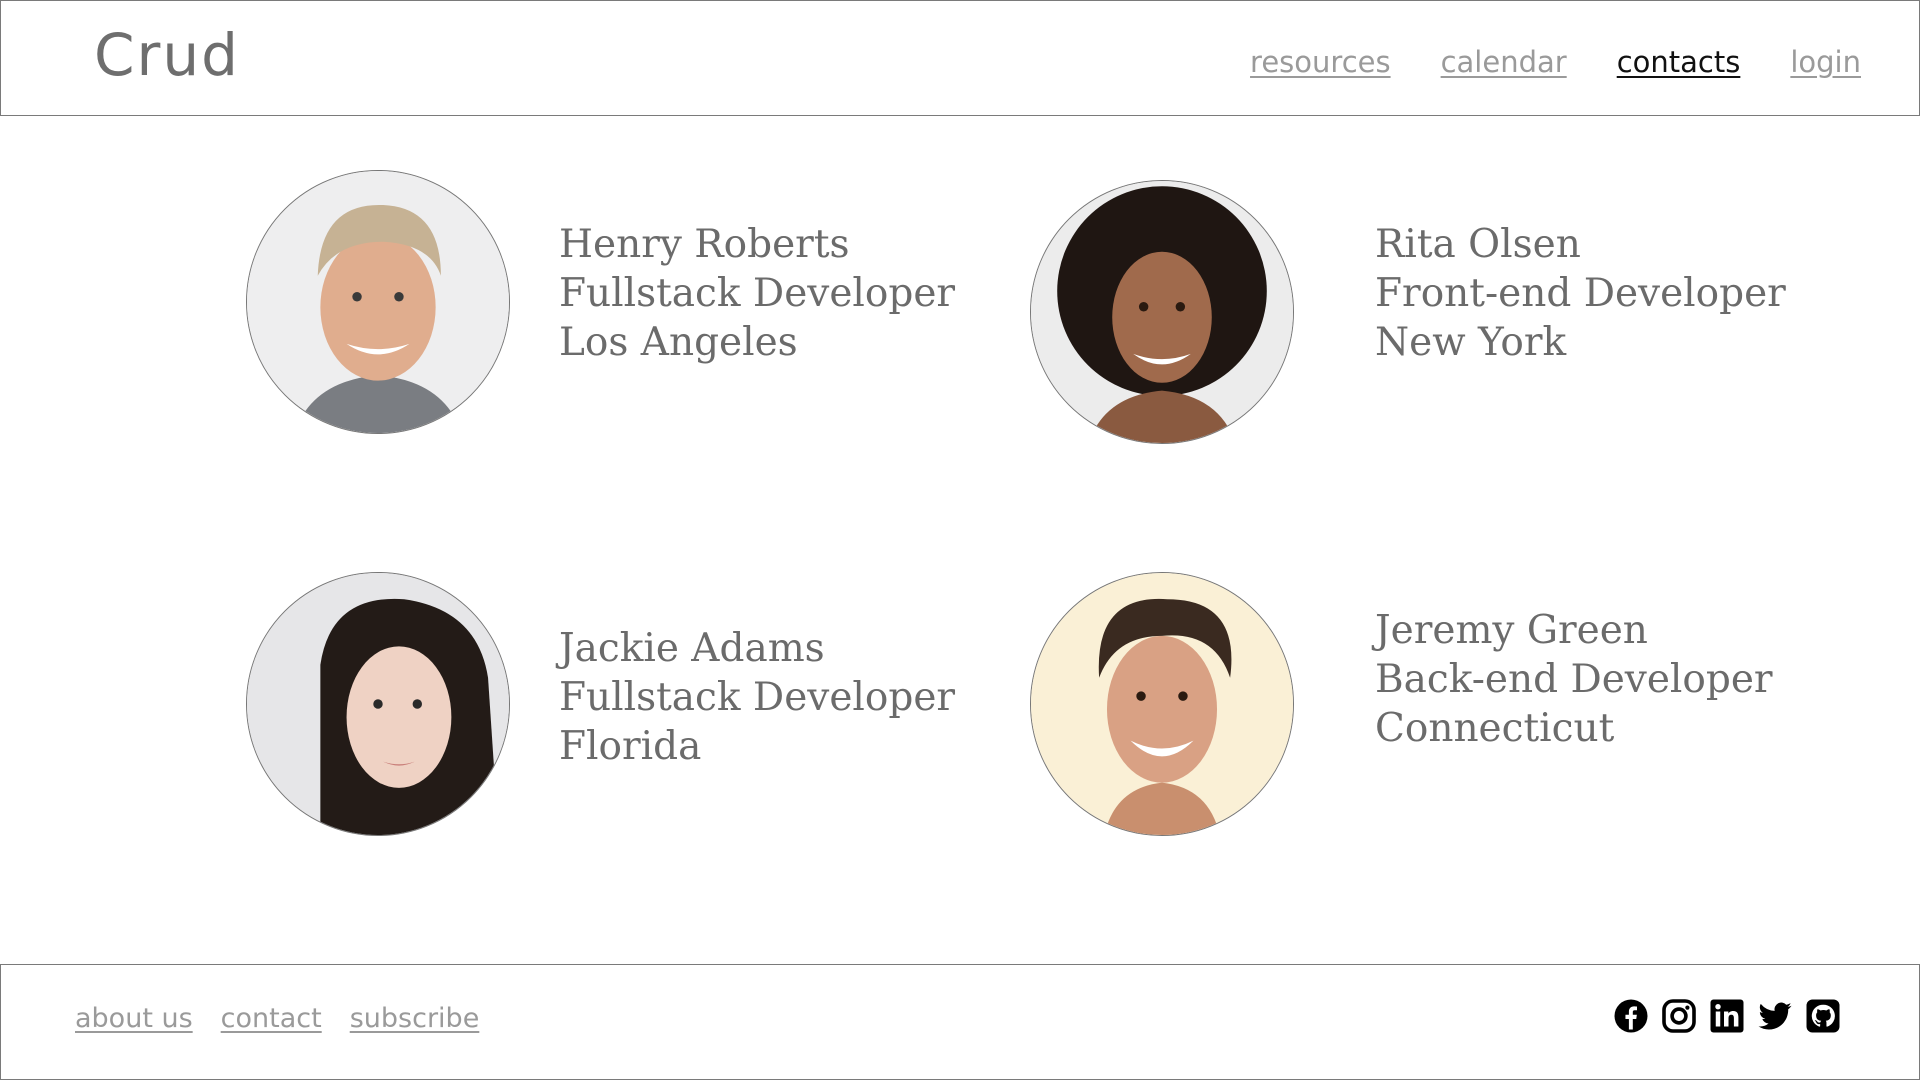 The image size is (1920, 1080). I want to click on footer-link-about: about us, so click(134, 1018).